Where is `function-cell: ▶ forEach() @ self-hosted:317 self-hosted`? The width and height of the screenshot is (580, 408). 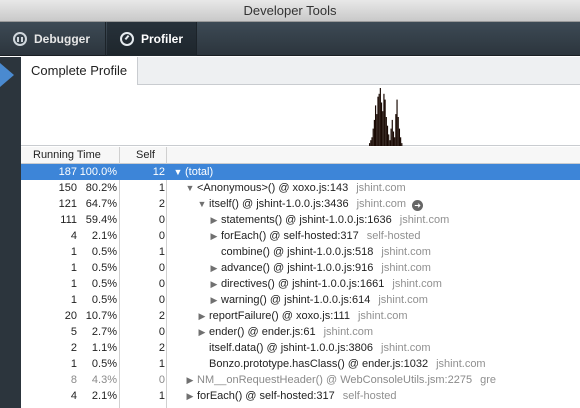 function-cell: ▶ forEach() @ self-hosted:317 self-hosted is located at coordinates (290, 396).